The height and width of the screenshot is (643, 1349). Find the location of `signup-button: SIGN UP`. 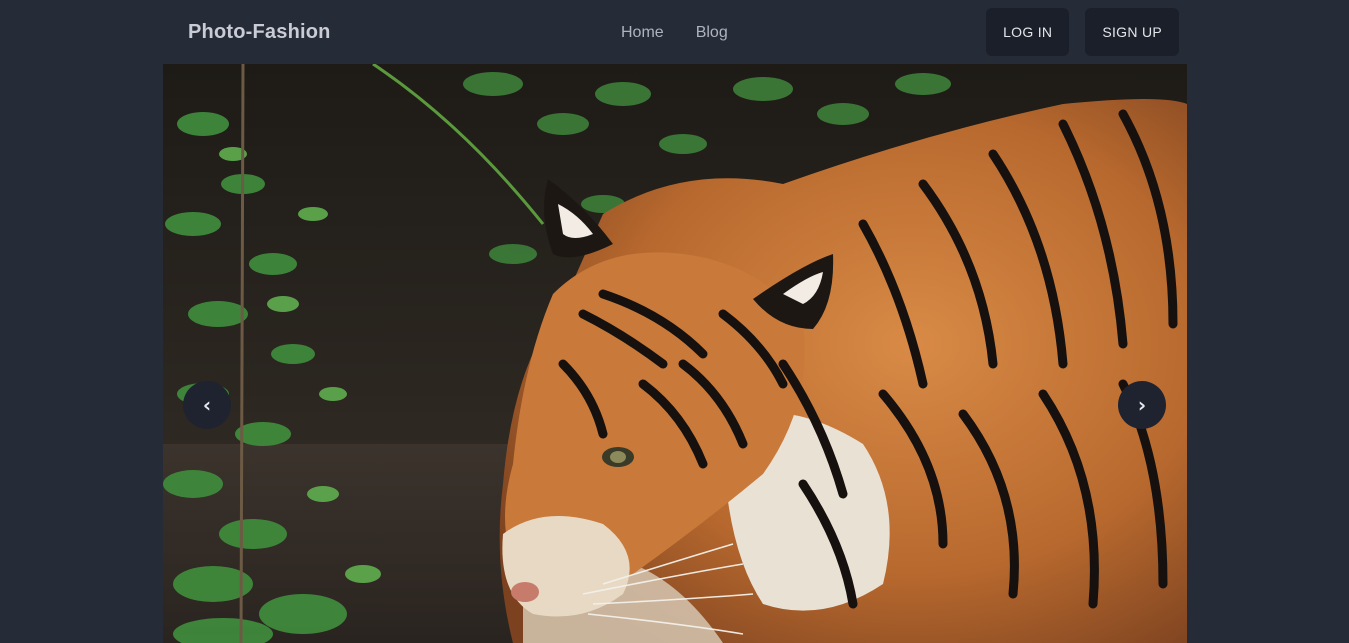

signup-button: SIGN UP is located at coordinates (1132, 32).